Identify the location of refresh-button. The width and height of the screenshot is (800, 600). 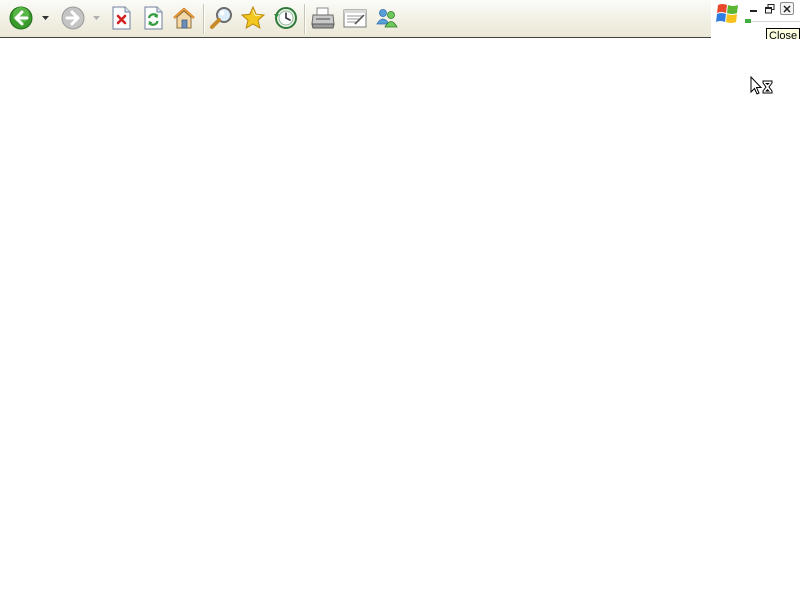
(153, 18).